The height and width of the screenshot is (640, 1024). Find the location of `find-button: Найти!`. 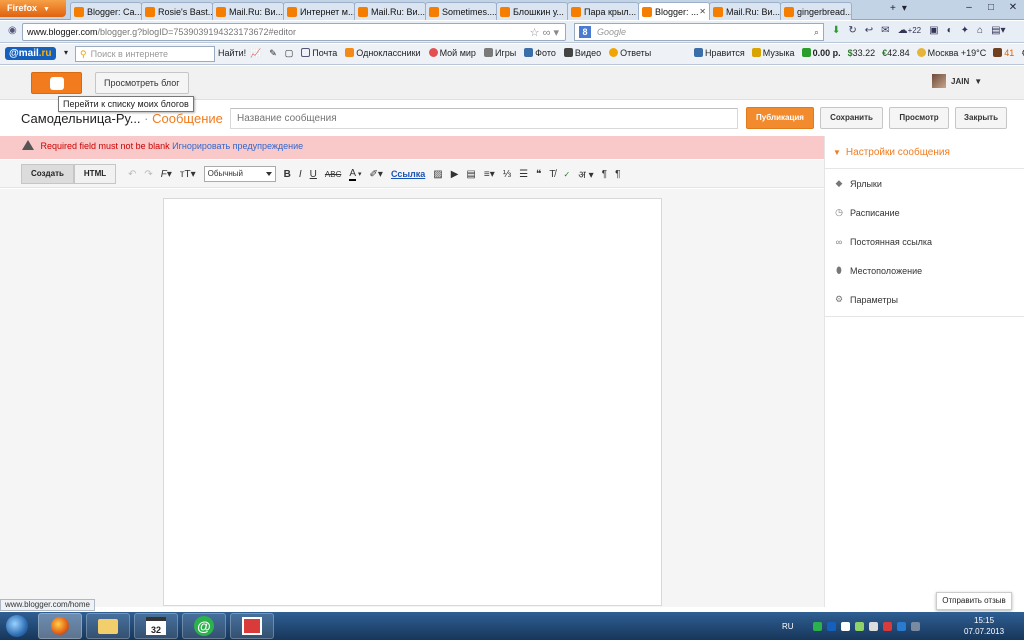

find-button: Найти! is located at coordinates (232, 53).